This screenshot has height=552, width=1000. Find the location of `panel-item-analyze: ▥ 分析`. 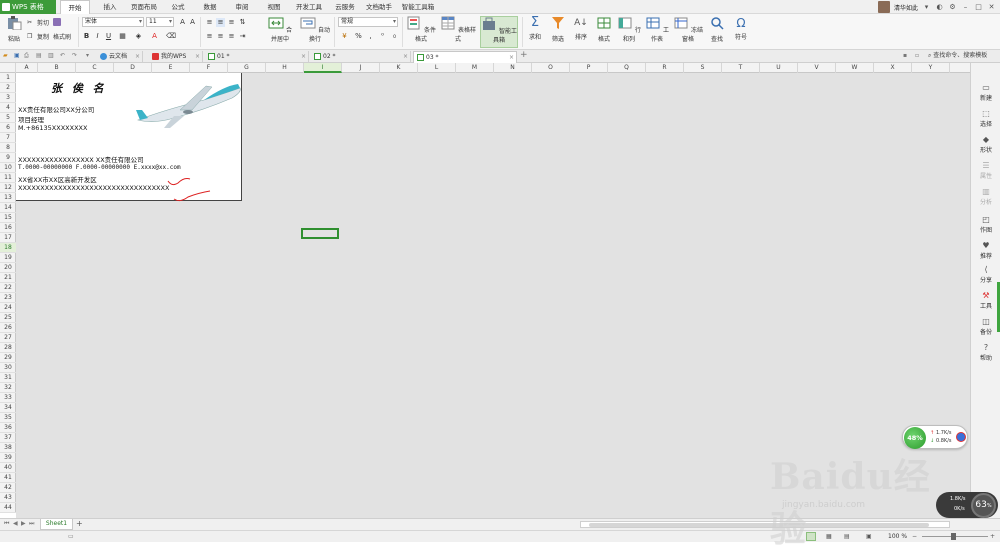

panel-item-analyze: ▥ 分析 is located at coordinates (985, 196).